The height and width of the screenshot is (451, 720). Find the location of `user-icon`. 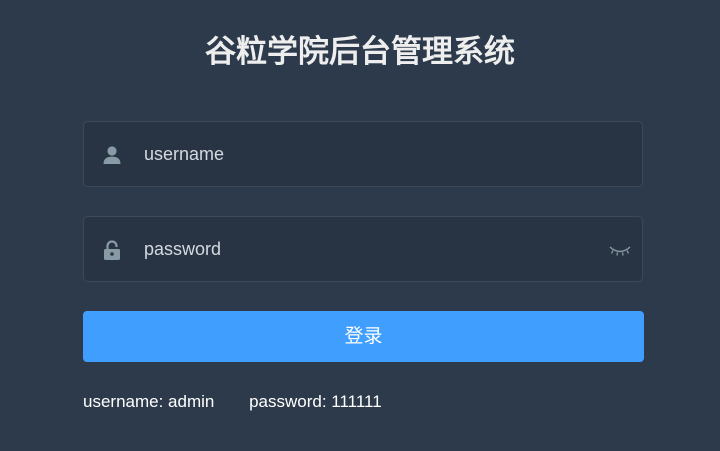

user-icon is located at coordinates (112, 155).